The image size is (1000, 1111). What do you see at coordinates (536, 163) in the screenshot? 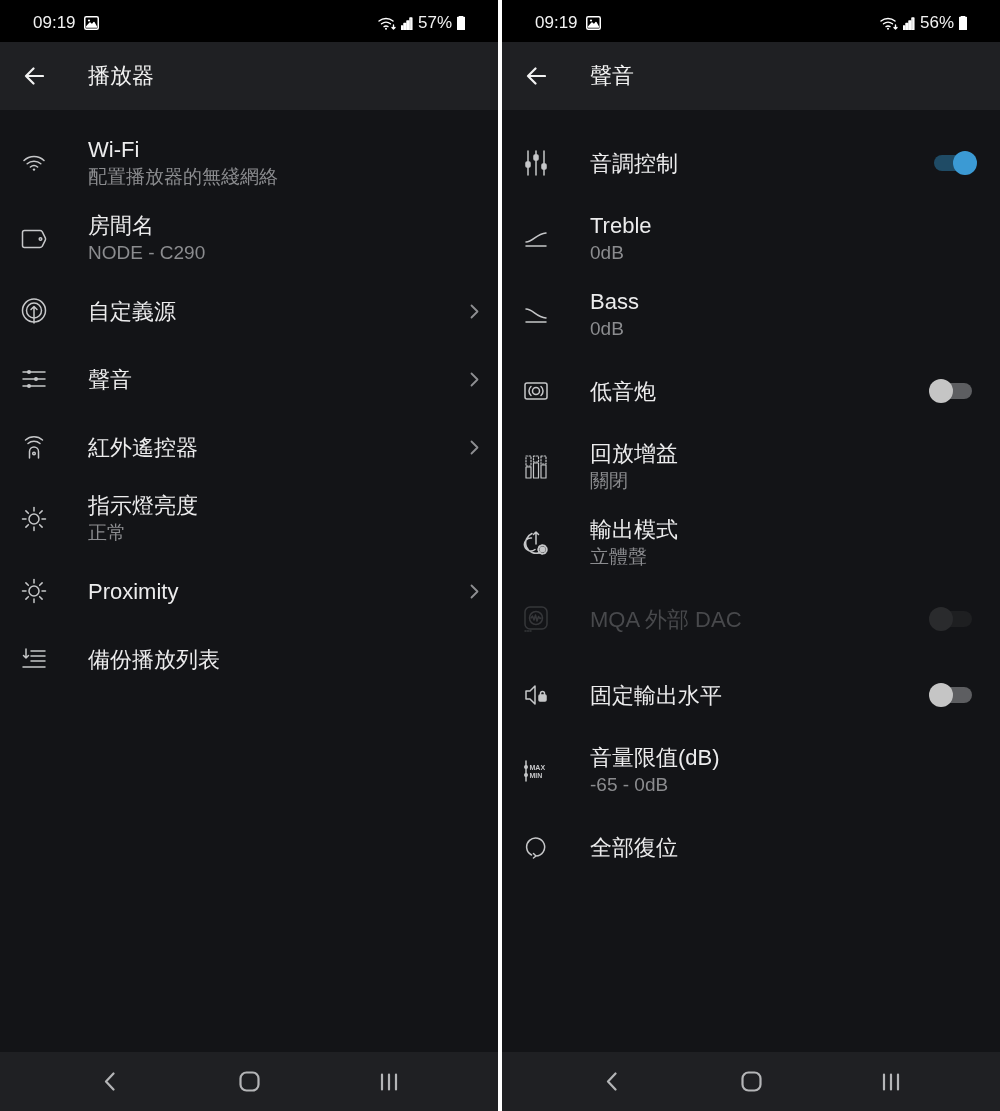
I see `equalizer-icon` at bounding box center [536, 163].